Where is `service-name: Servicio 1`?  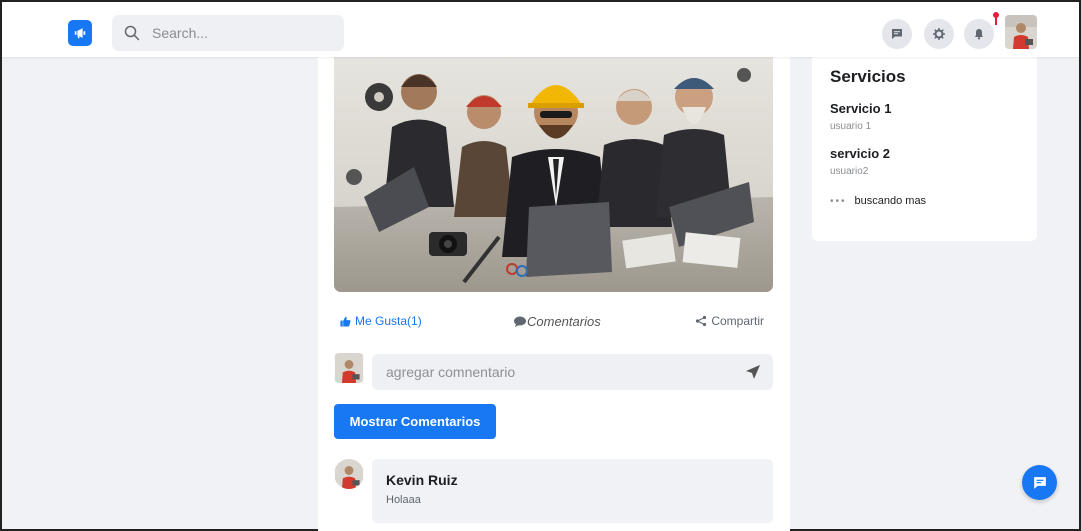 service-name: Servicio 1 is located at coordinates (924, 108).